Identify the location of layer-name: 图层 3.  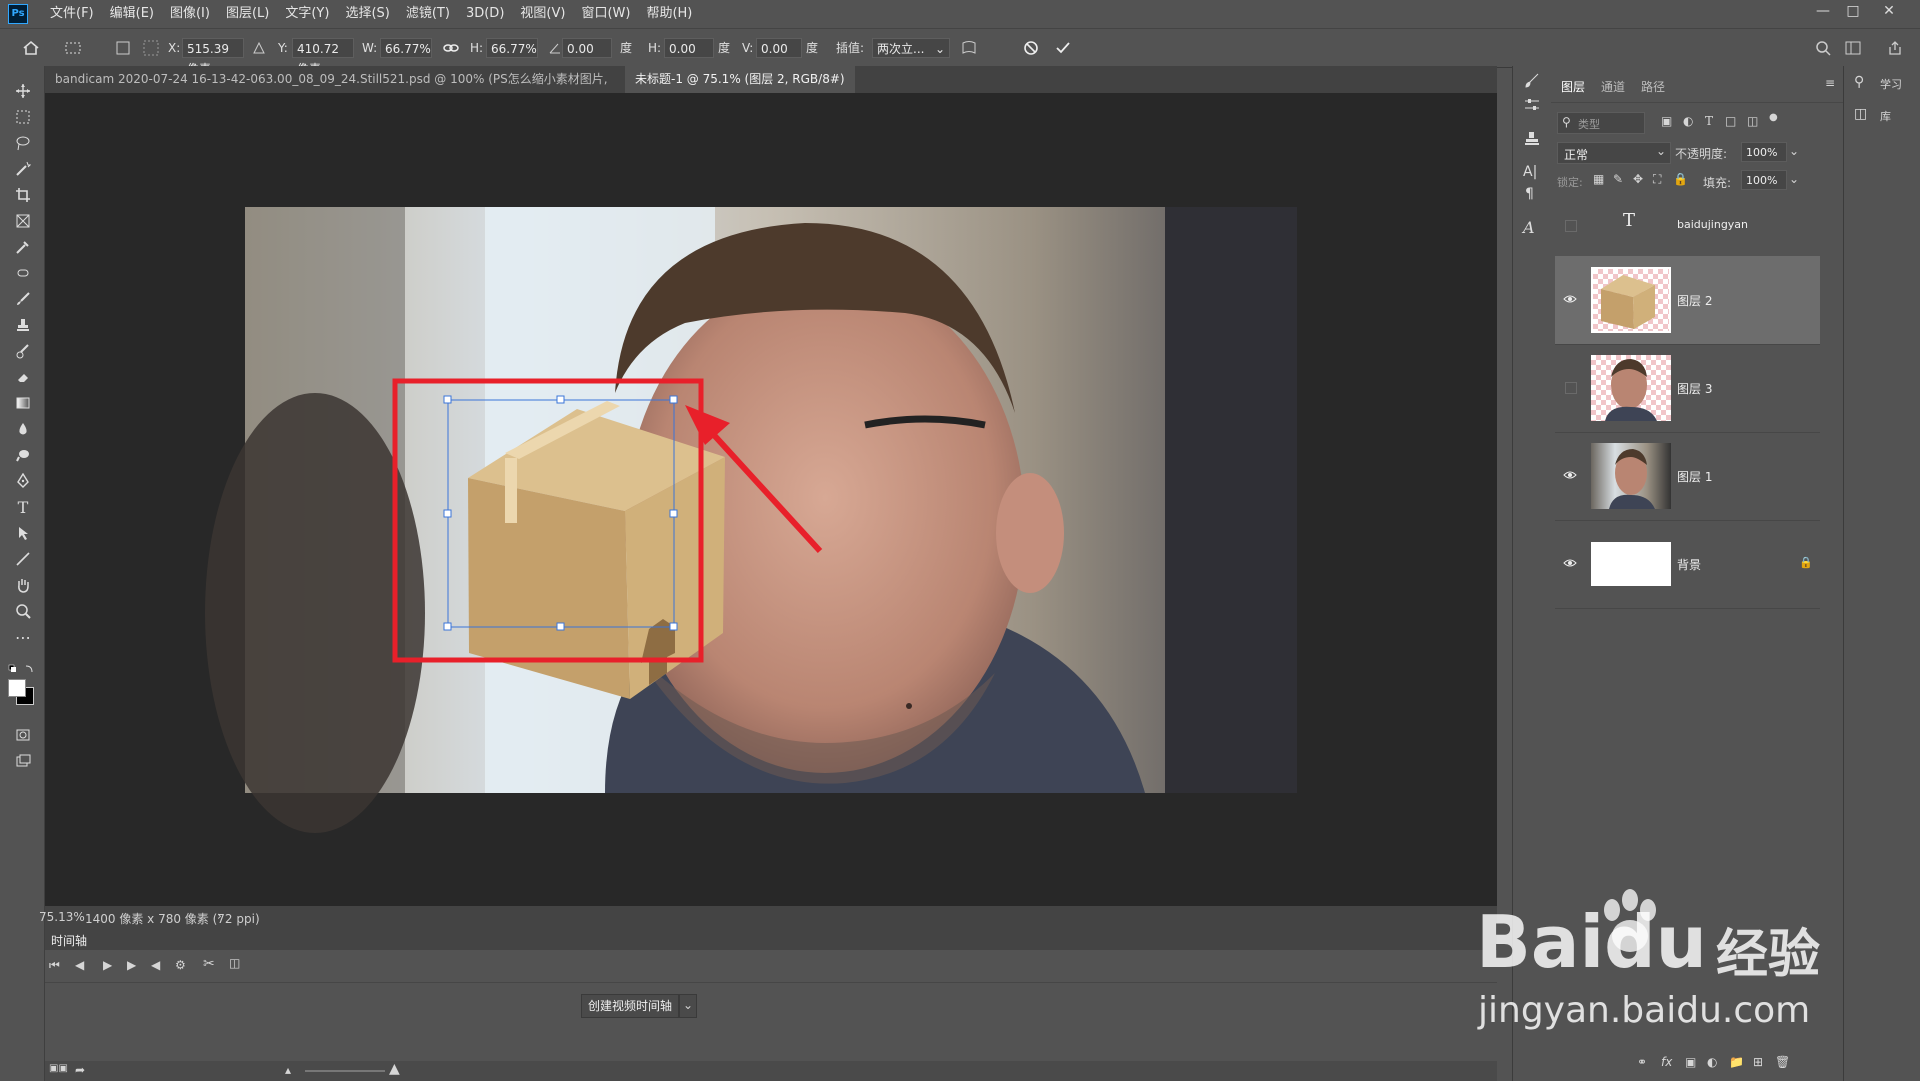
(1694, 388).